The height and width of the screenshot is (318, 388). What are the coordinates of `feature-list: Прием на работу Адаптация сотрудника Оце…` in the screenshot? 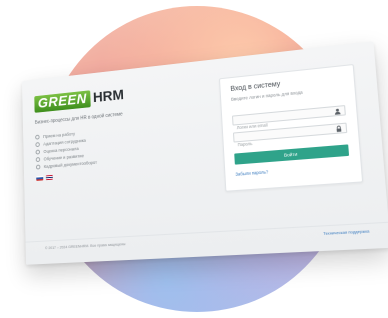 It's located at (66, 148).